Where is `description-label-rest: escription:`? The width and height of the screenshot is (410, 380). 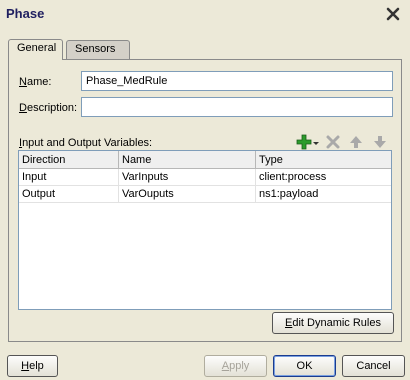 description-label-rest: escription: is located at coordinates (52, 108).